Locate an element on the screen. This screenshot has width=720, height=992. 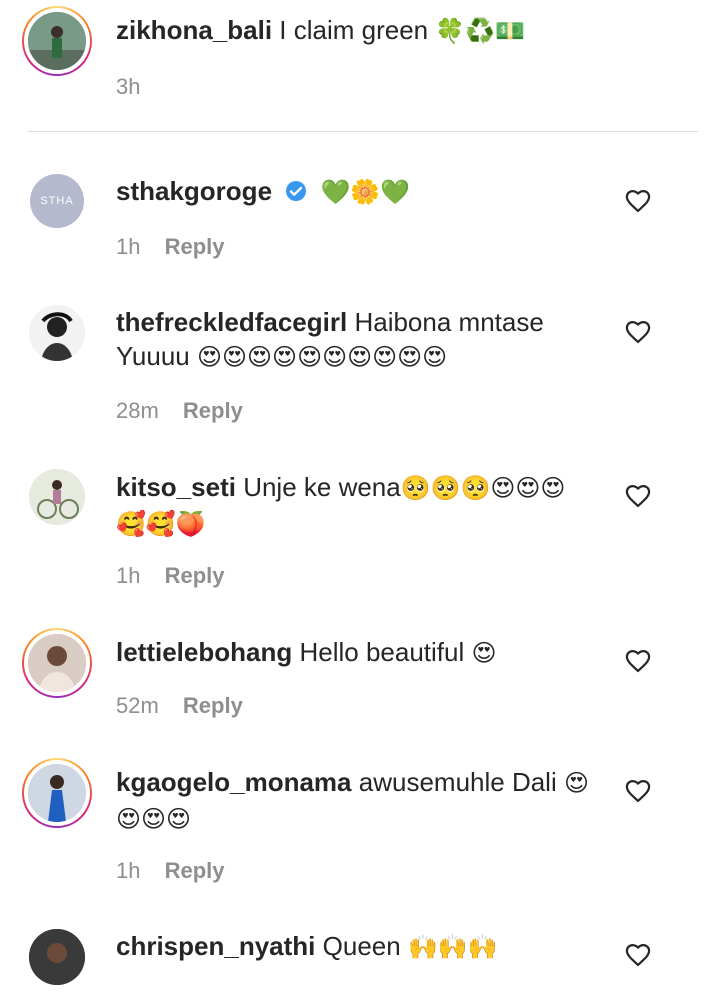
comment-emoji: 🙌🙌🙌 is located at coordinates (452, 947).